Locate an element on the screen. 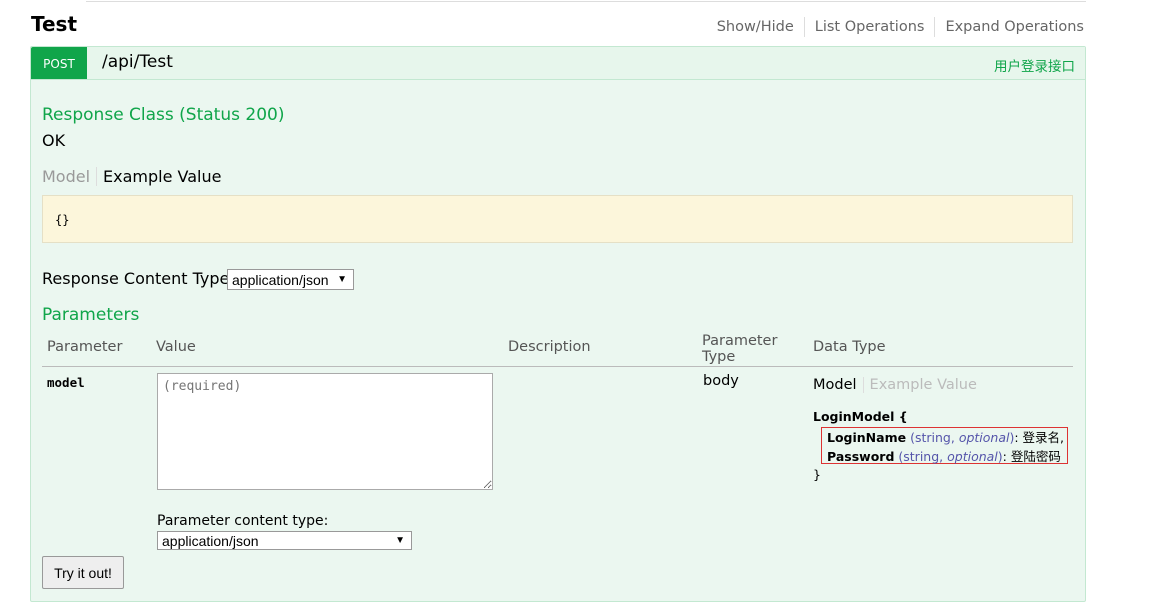 This screenshot has height=610, width=1172. col-parameter-type: Parameter Type is located at coordinates (740, 349).